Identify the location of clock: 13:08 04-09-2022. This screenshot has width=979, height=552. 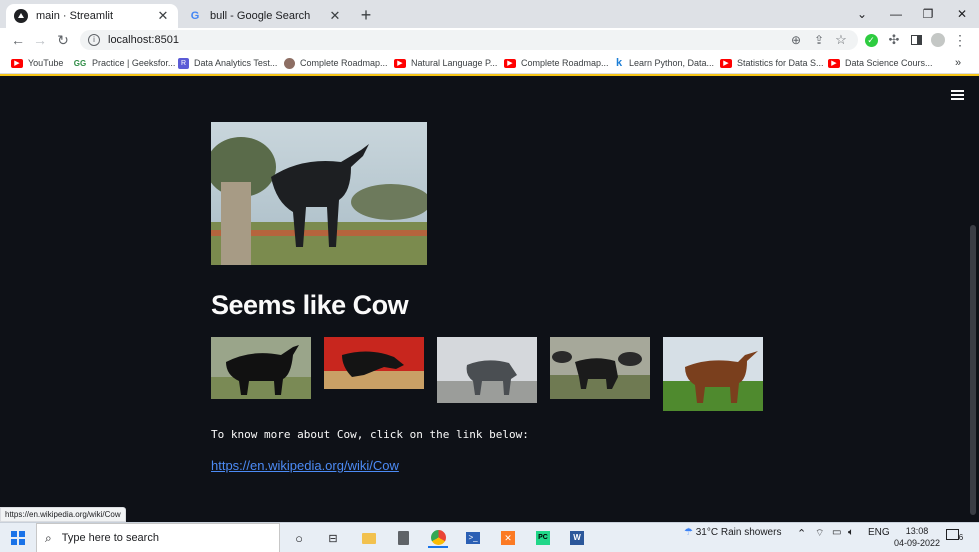
(917, 537).